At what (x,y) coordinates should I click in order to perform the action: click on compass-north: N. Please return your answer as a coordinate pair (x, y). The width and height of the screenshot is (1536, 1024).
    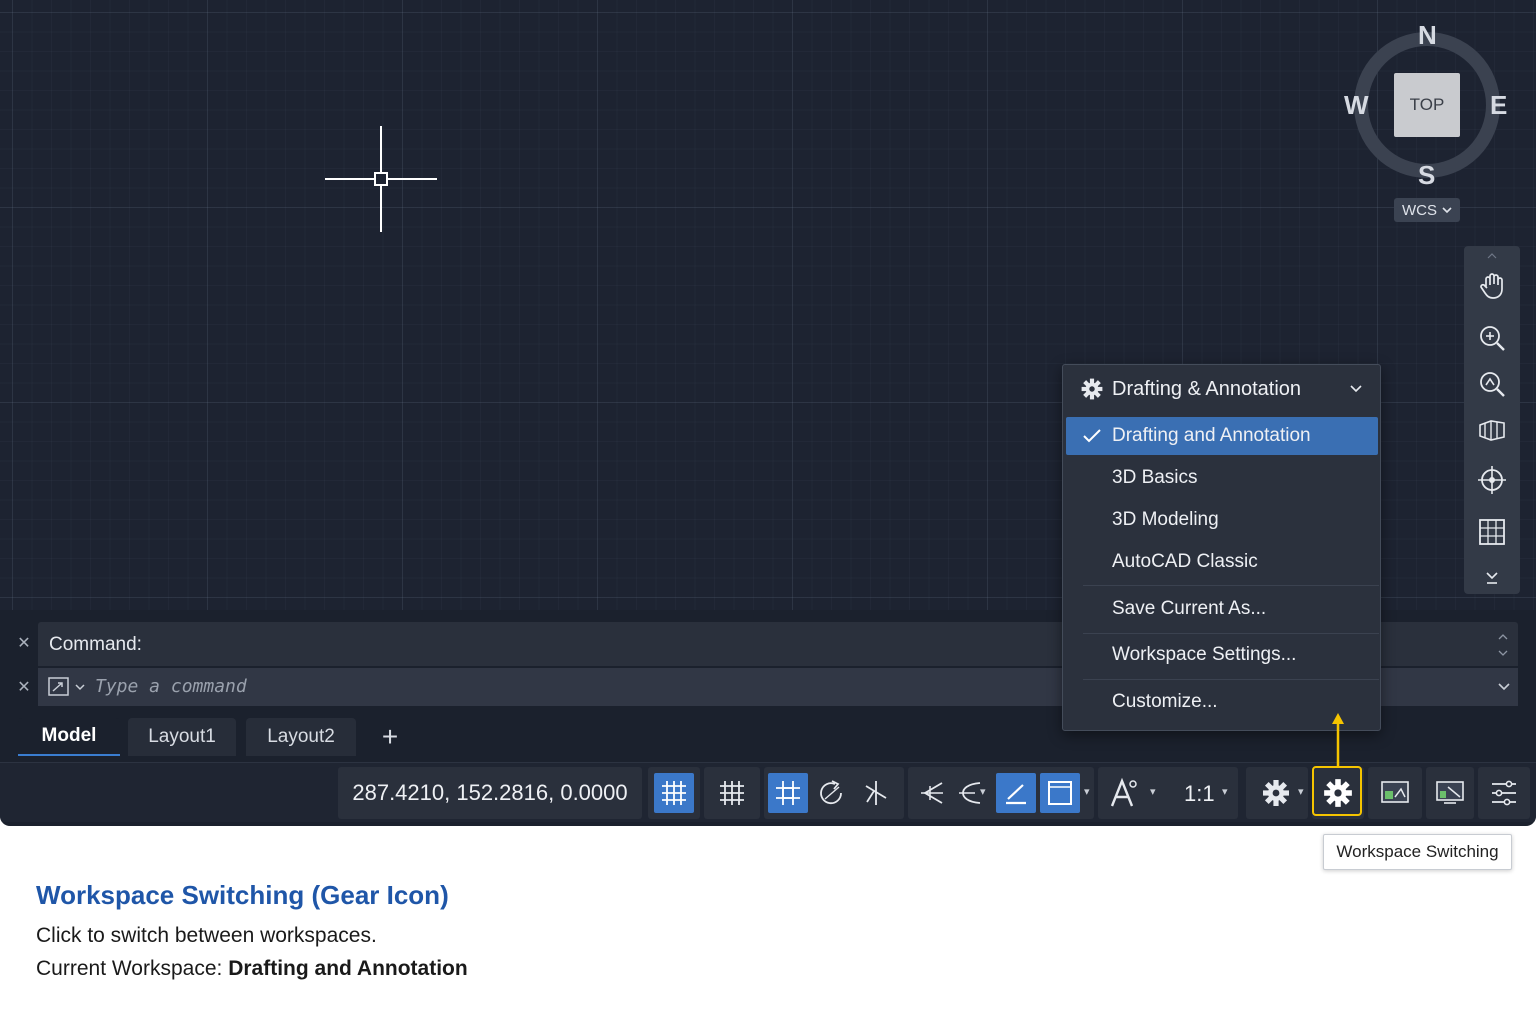
    Looking at the image, I should click on (1427, 35).